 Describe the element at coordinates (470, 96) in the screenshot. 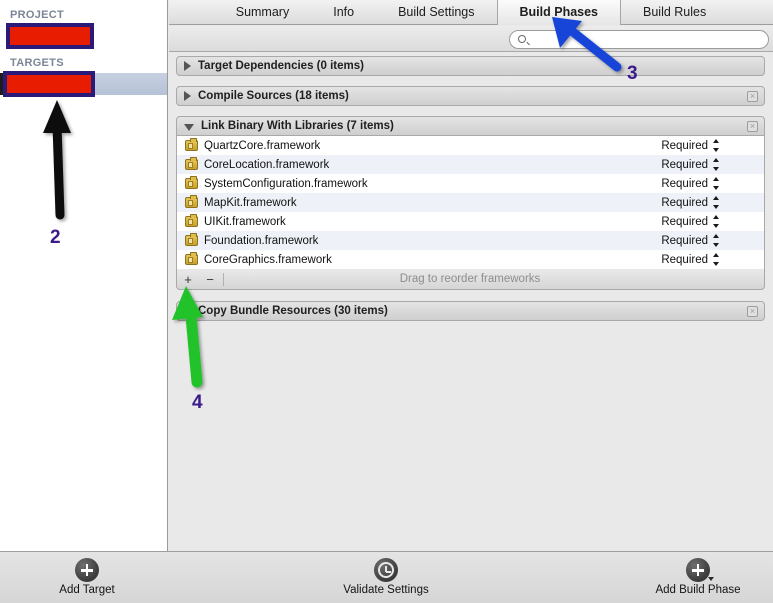

I see `phase-header-compile-sources: Compile Sources (18 items) ×` at that location.